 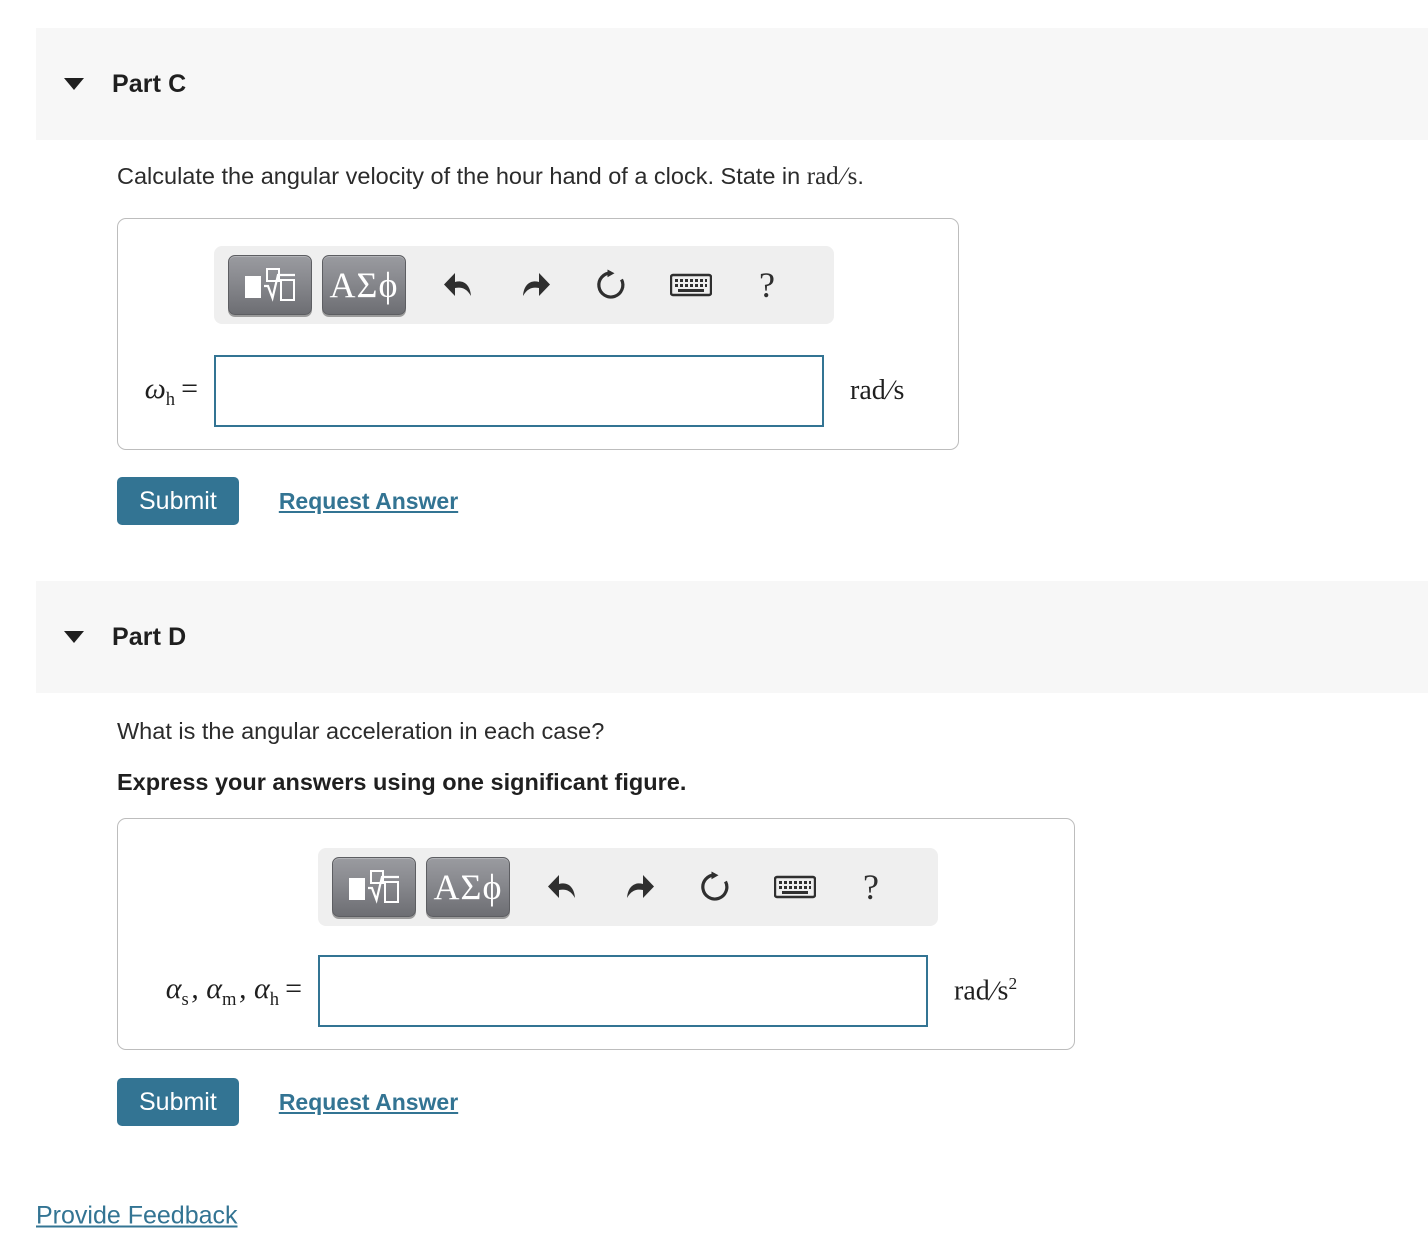 I want to click on part-c-request-answer-link: Request Answer, so click(x=368, y=501).